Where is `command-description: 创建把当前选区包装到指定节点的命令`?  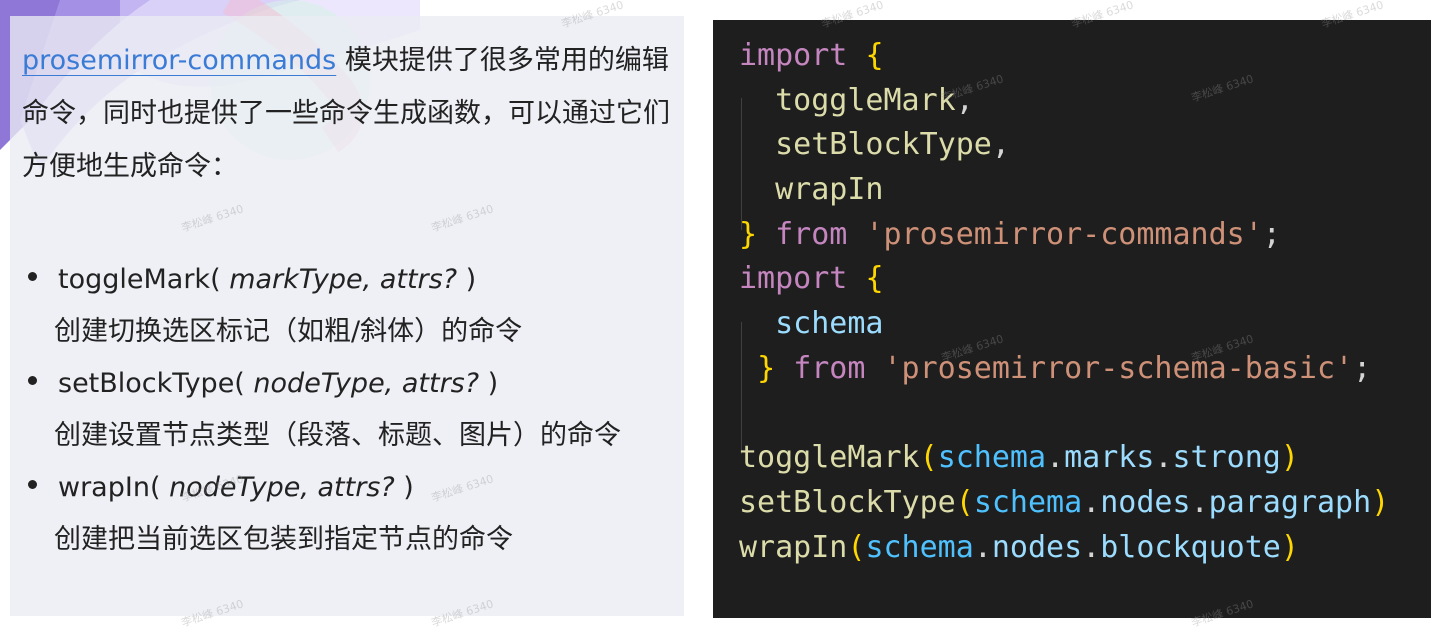 command-description: 创建把当前选区包装到指定节点的命令 is located at coordinates (283, 539).